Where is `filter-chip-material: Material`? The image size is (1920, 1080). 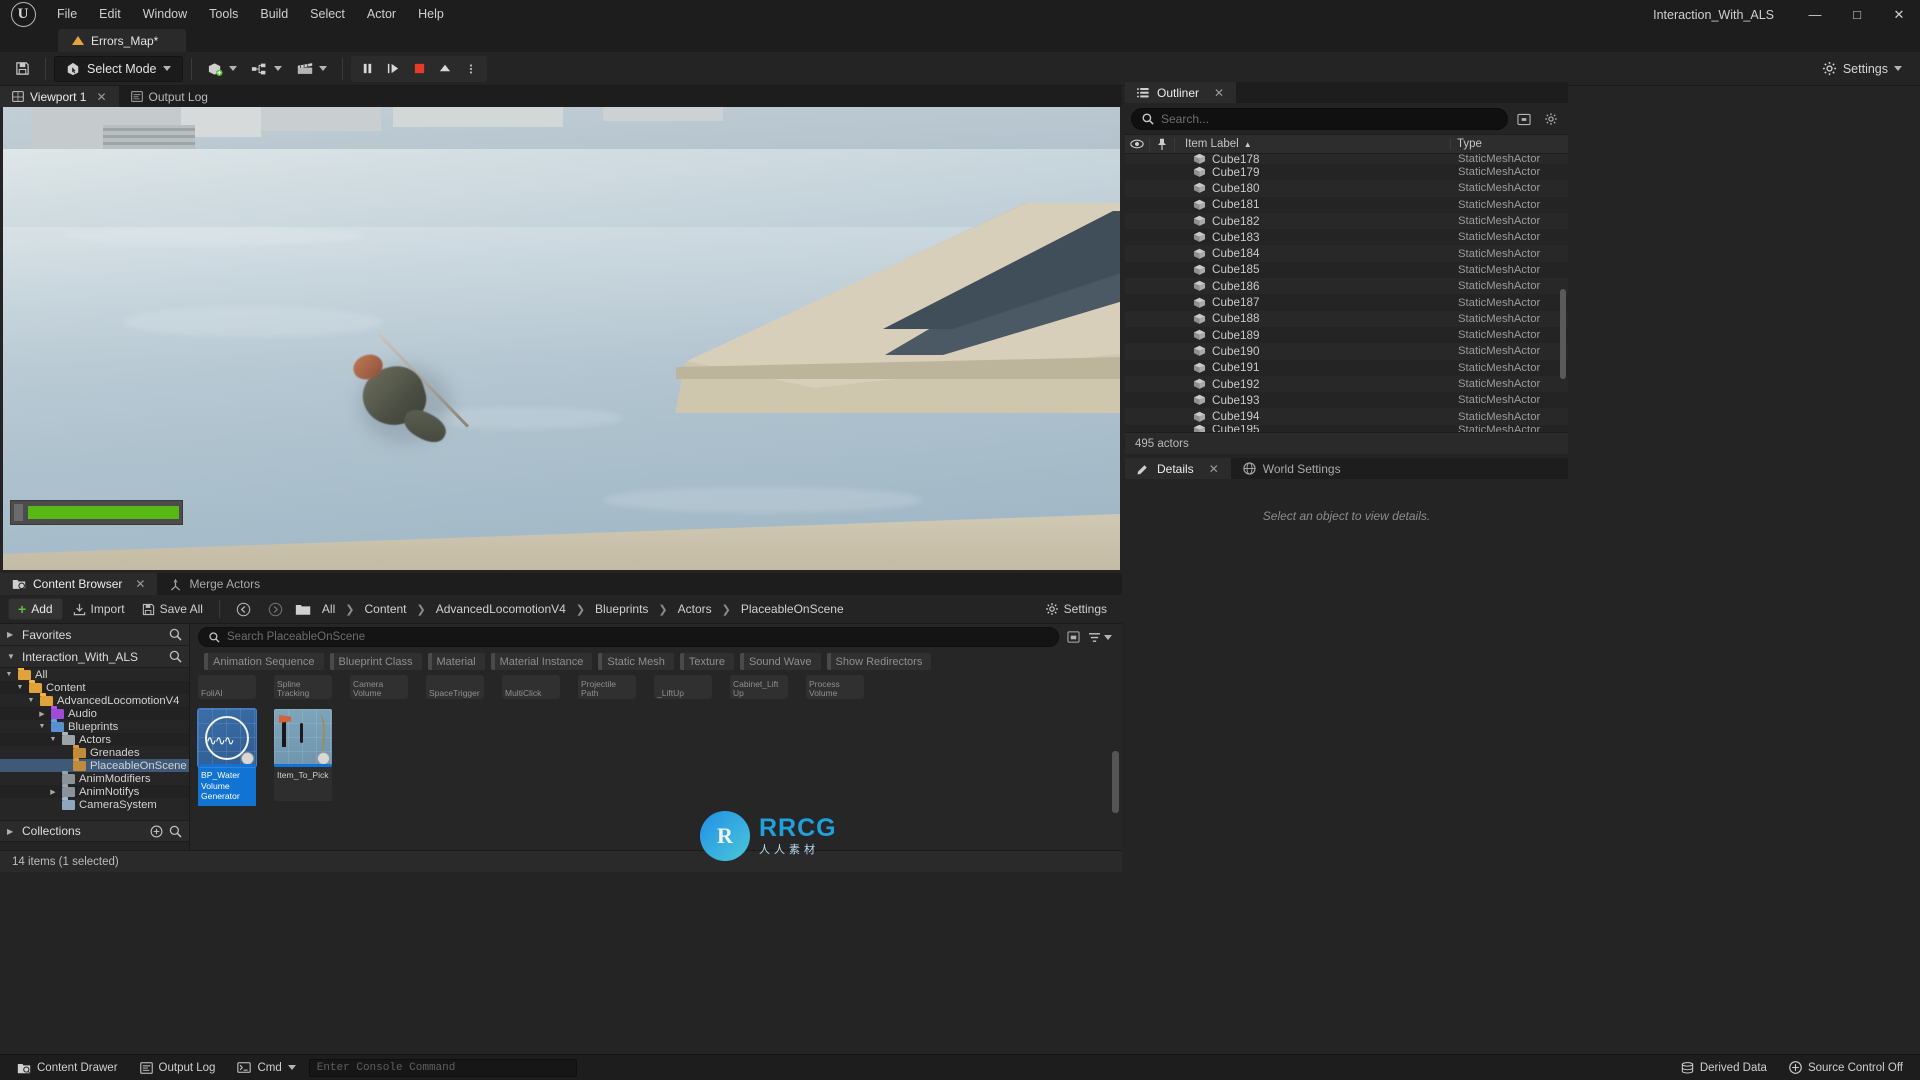
filter-chip-material: Material is located at coordinates (456, 661).